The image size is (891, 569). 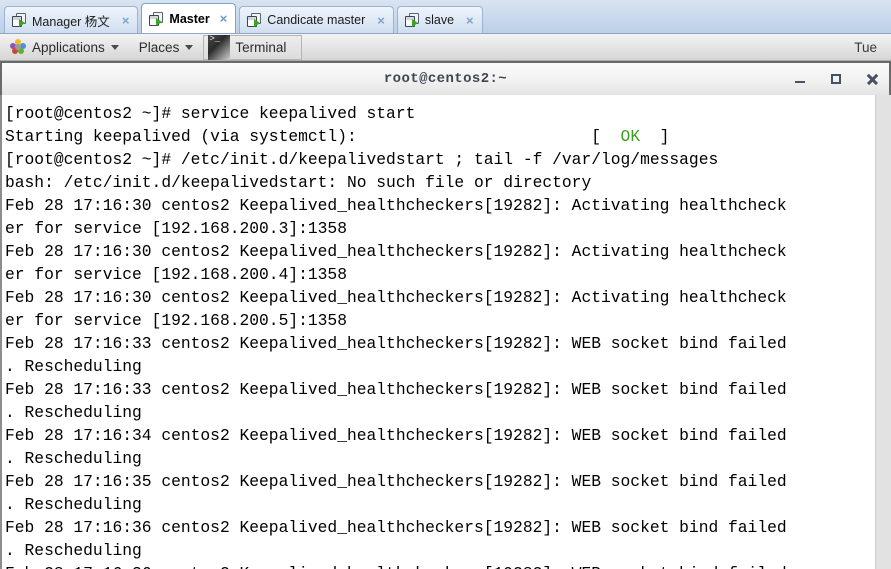 I want to click on session-tab-label: Master, so click(x=189, y=18).